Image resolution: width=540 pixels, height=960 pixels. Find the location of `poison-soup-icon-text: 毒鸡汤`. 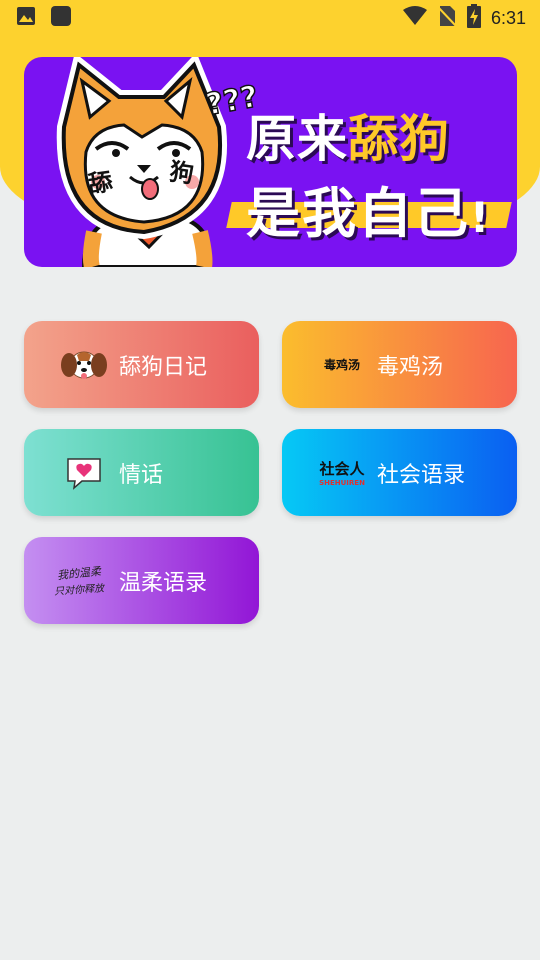

poison-soup-icon-text: 毒鸡汤 is located at coordinates (341, 365).